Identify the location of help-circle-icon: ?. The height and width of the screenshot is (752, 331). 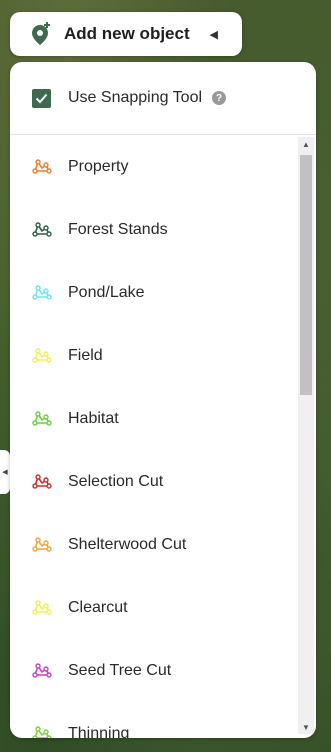
(219, 98).